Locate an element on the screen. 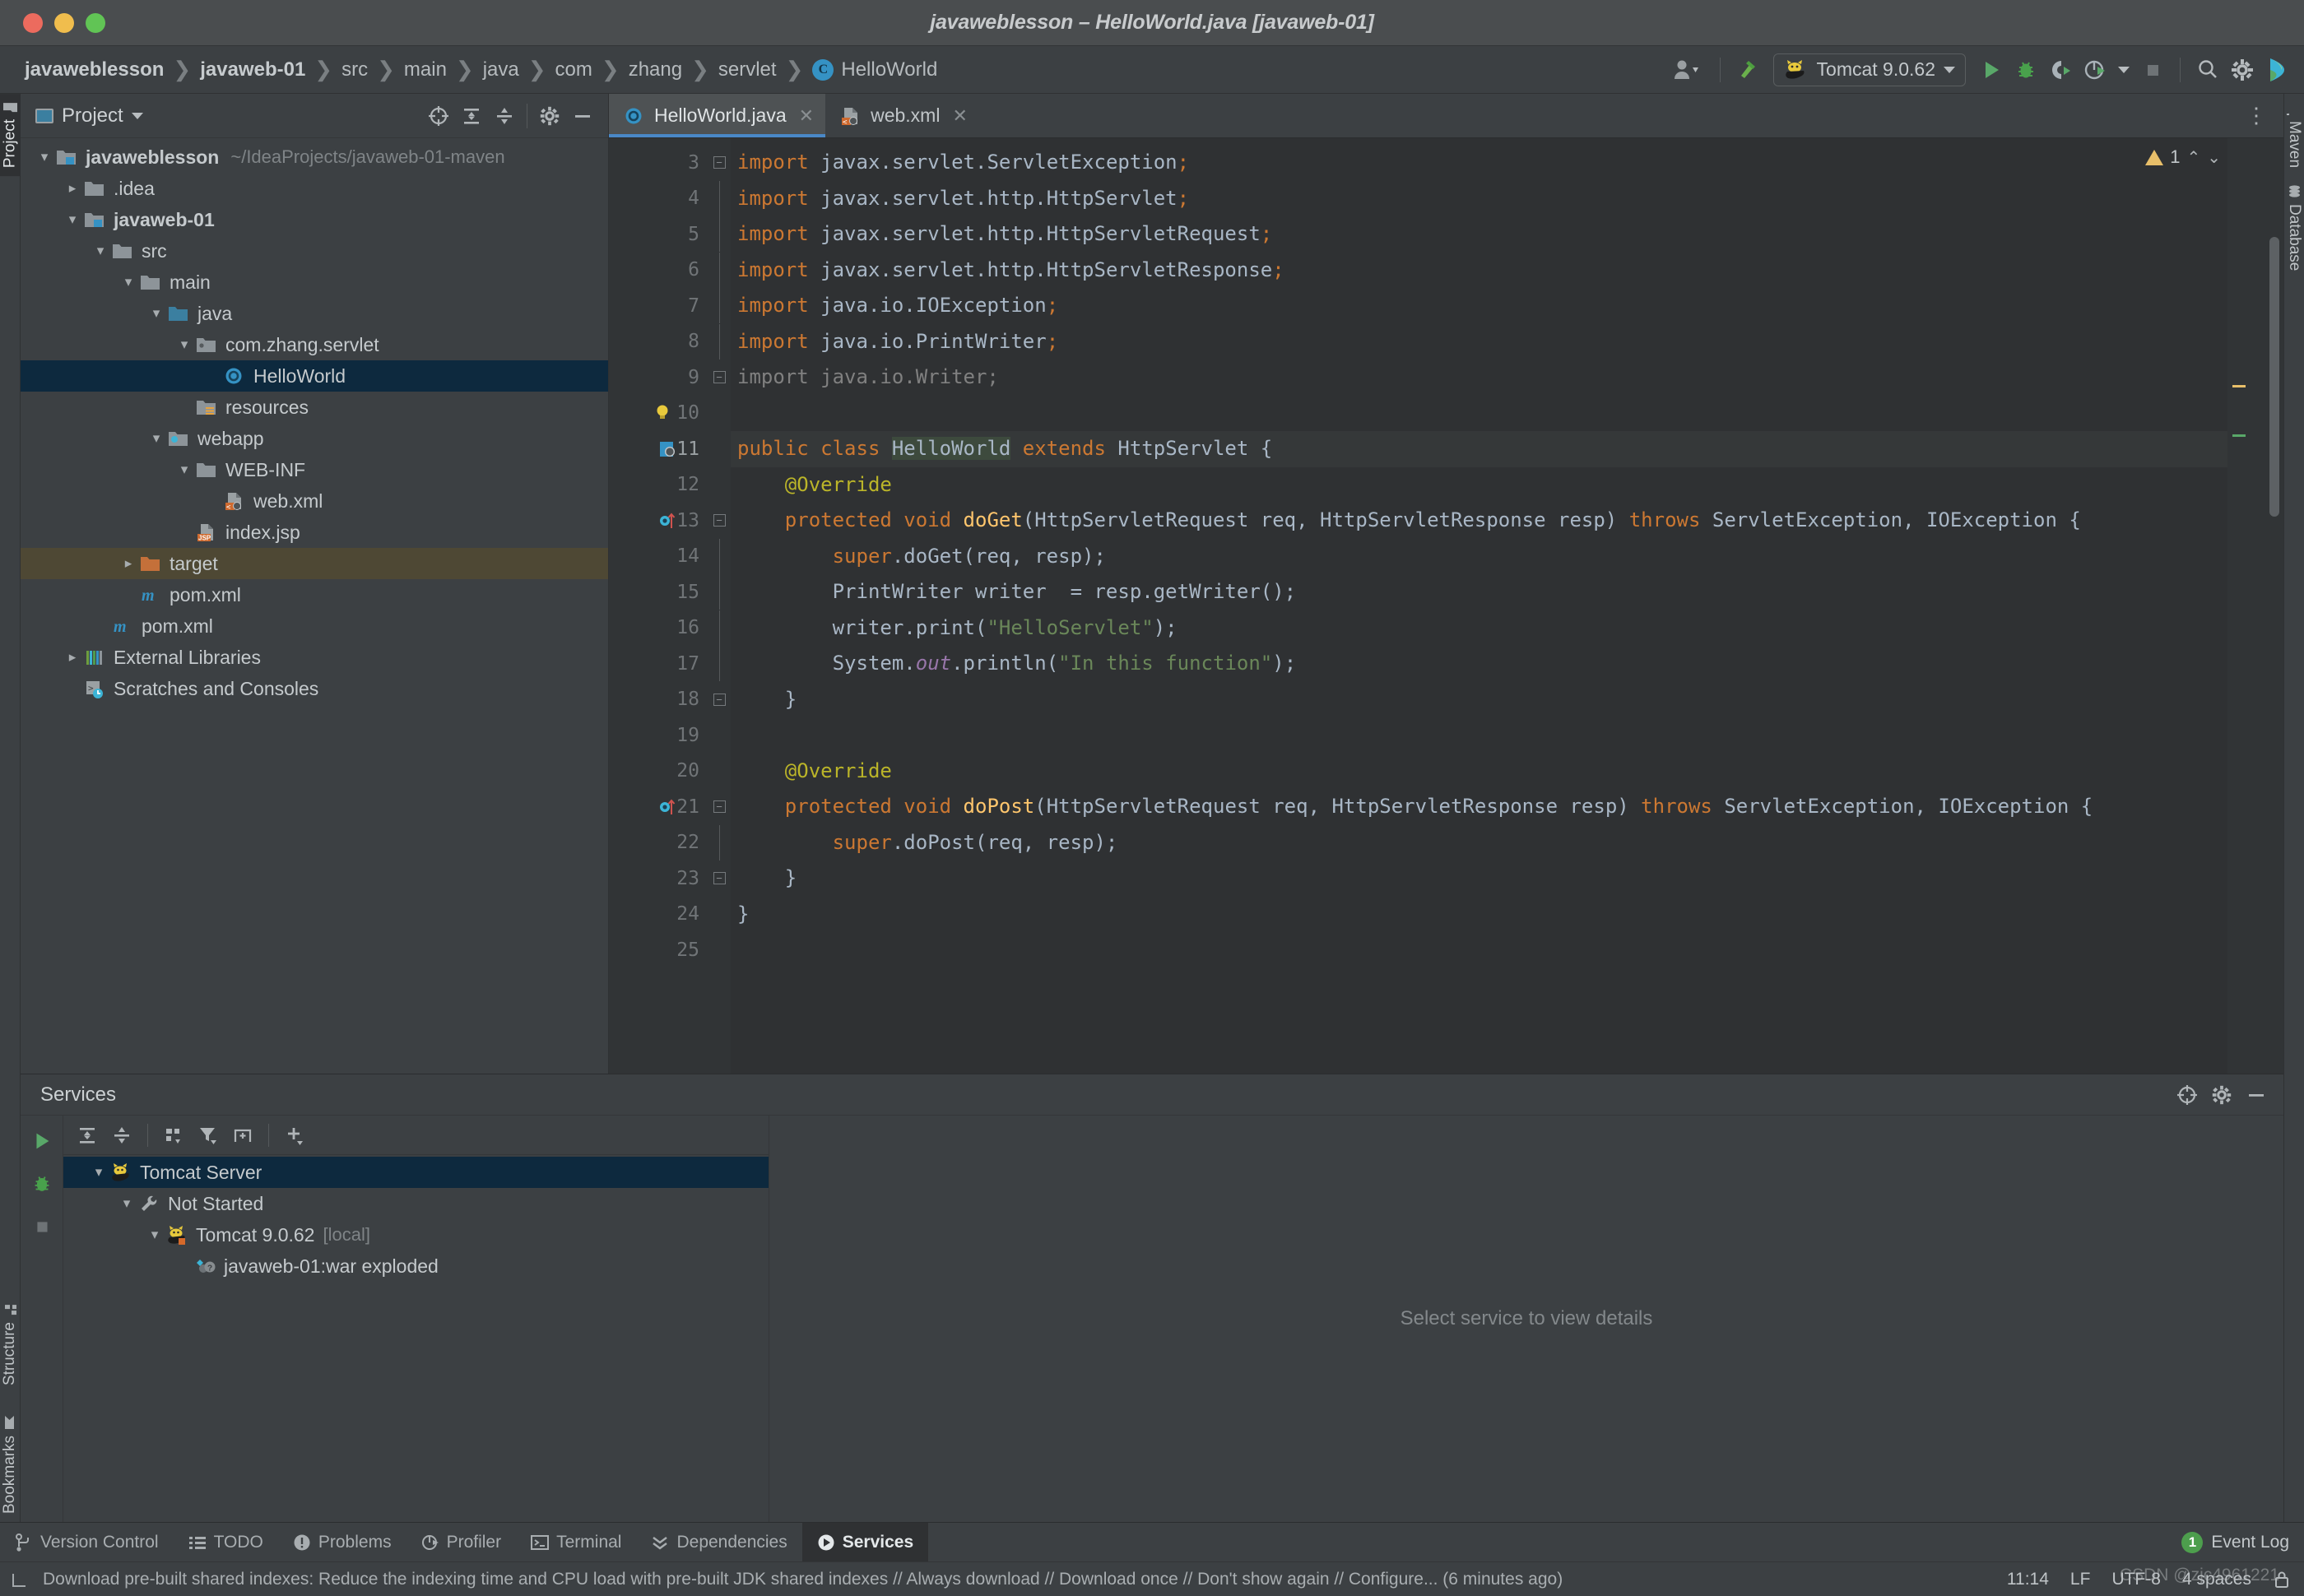 The image size is (2304, 1596). line-number: 11 is located at coordinates (658, 449).